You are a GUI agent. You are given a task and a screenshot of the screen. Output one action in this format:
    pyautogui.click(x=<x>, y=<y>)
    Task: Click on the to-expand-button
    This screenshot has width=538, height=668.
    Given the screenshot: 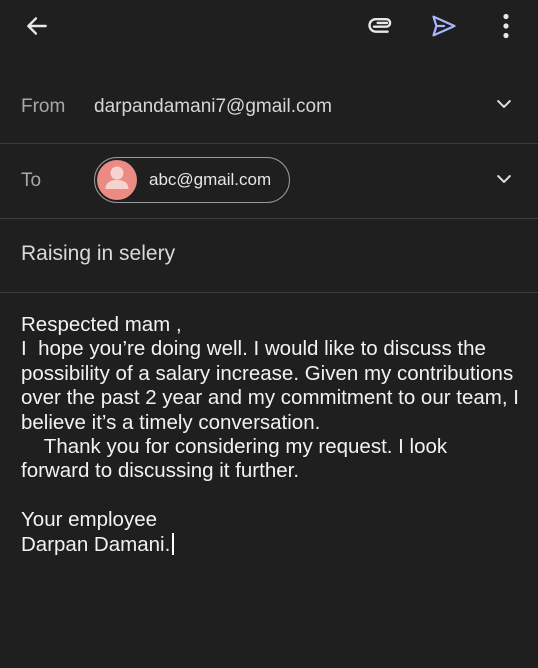 What is the action you would take?
    pyautogui.click(x=504, y=181)
    